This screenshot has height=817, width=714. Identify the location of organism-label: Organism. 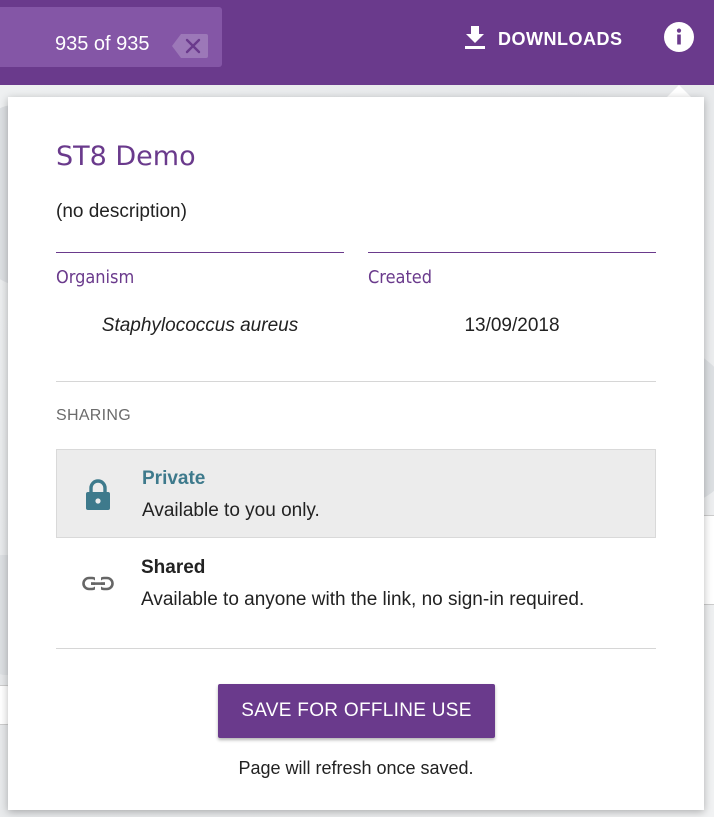
(95, 277).